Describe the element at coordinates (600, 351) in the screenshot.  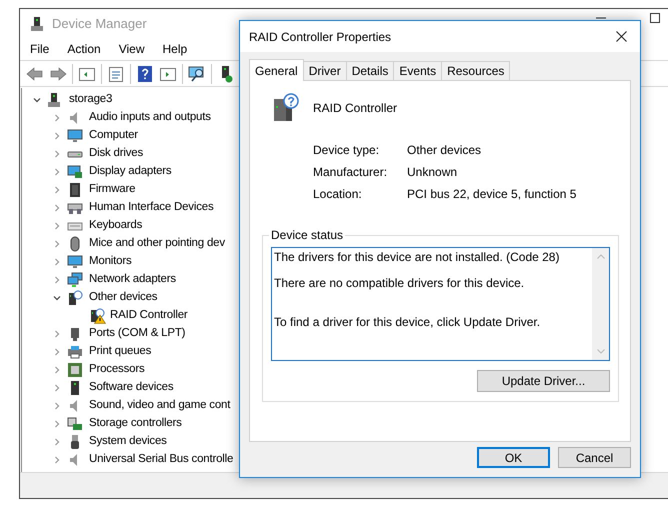
I see `scroll-down-icon` at that location.